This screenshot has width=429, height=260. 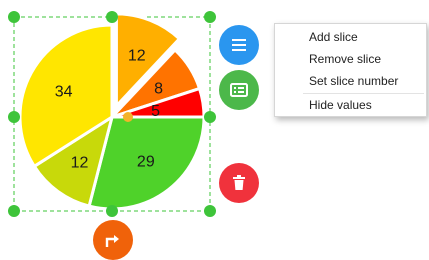 I want to click on hamburger-icon, so click(x=239, y=45).